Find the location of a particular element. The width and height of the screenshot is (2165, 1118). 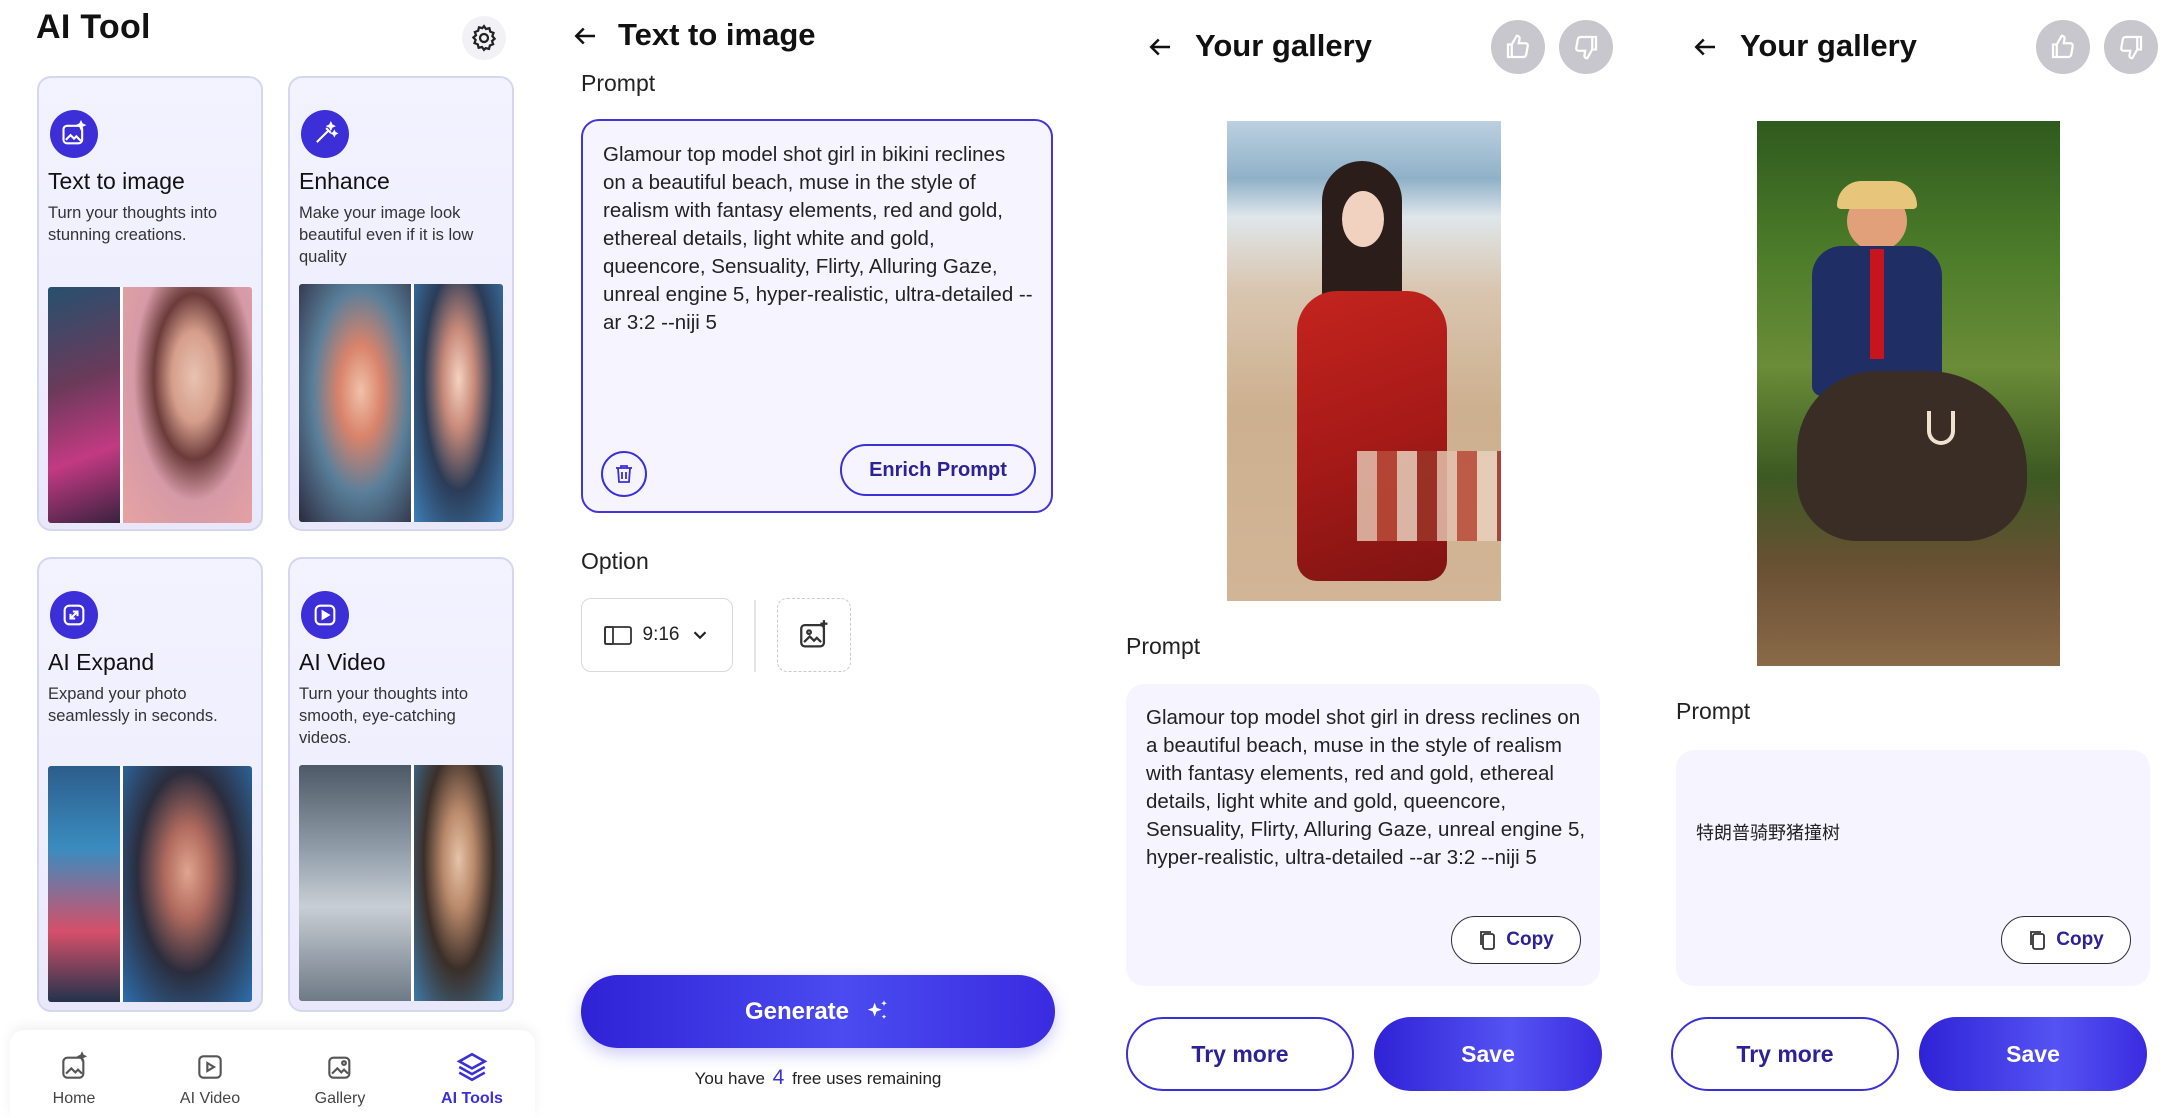

nav-label: Gallery is located at coordinates (340, 1098).